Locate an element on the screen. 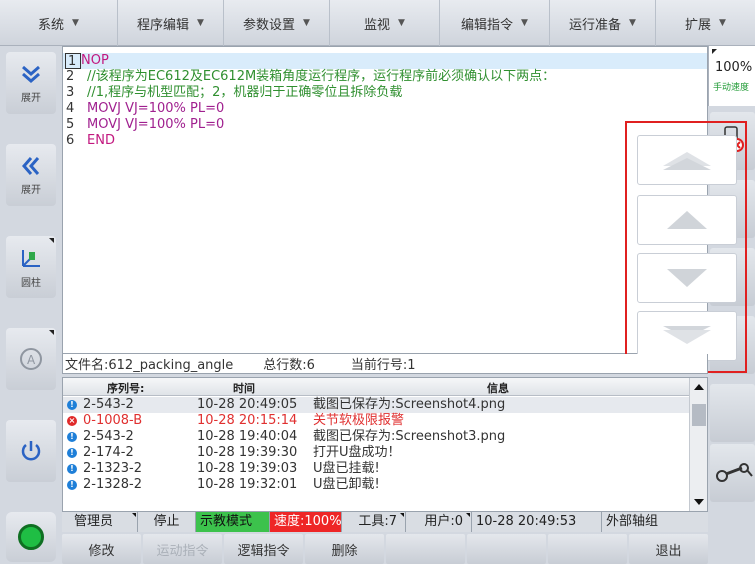 This screenshot has height=564, width=755. menu-extension: 扩展 ▼ is located at coordinates (705, 23).